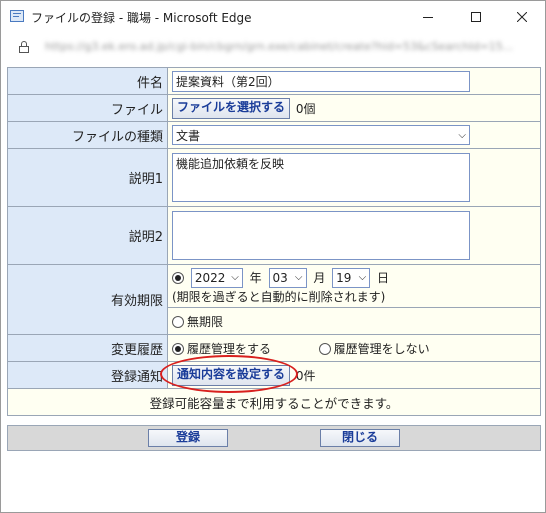 The height and width of the screenshot is (513, 546). I want to click on name-cell, so click(354, 81).